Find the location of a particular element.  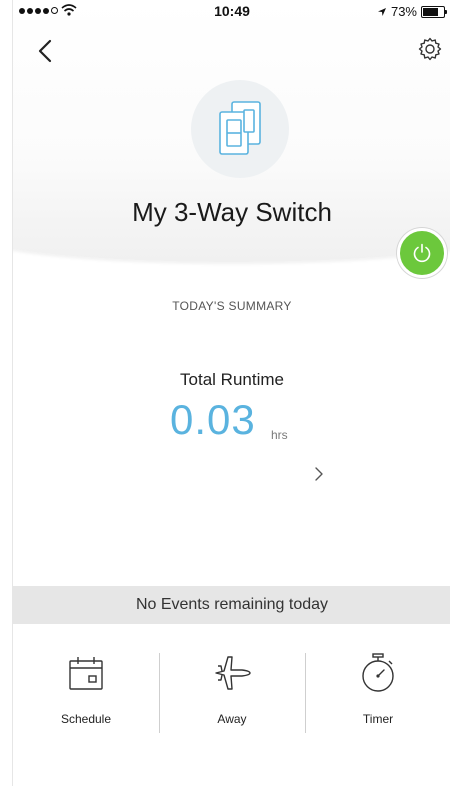

battery-icon is located at coordinates (434, 11).